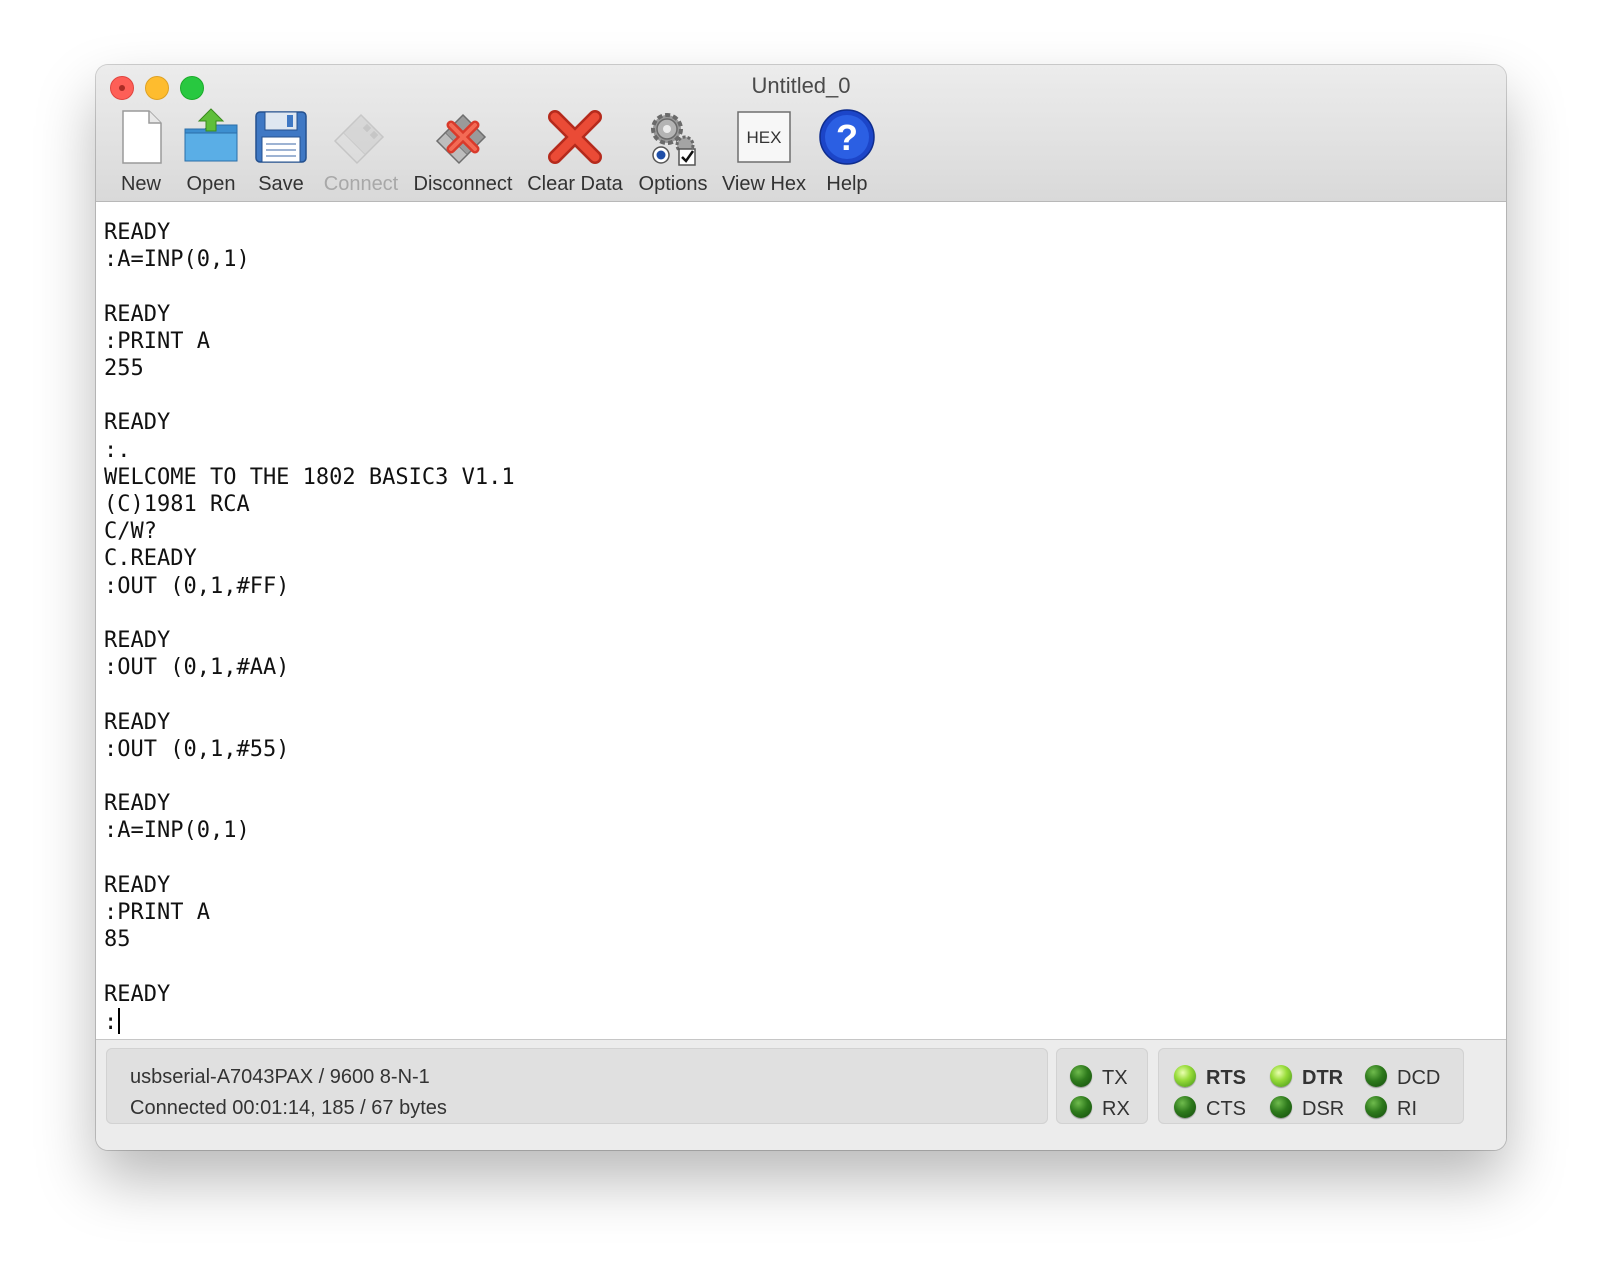  I want to click on open-label: Open, so click(211, 184).